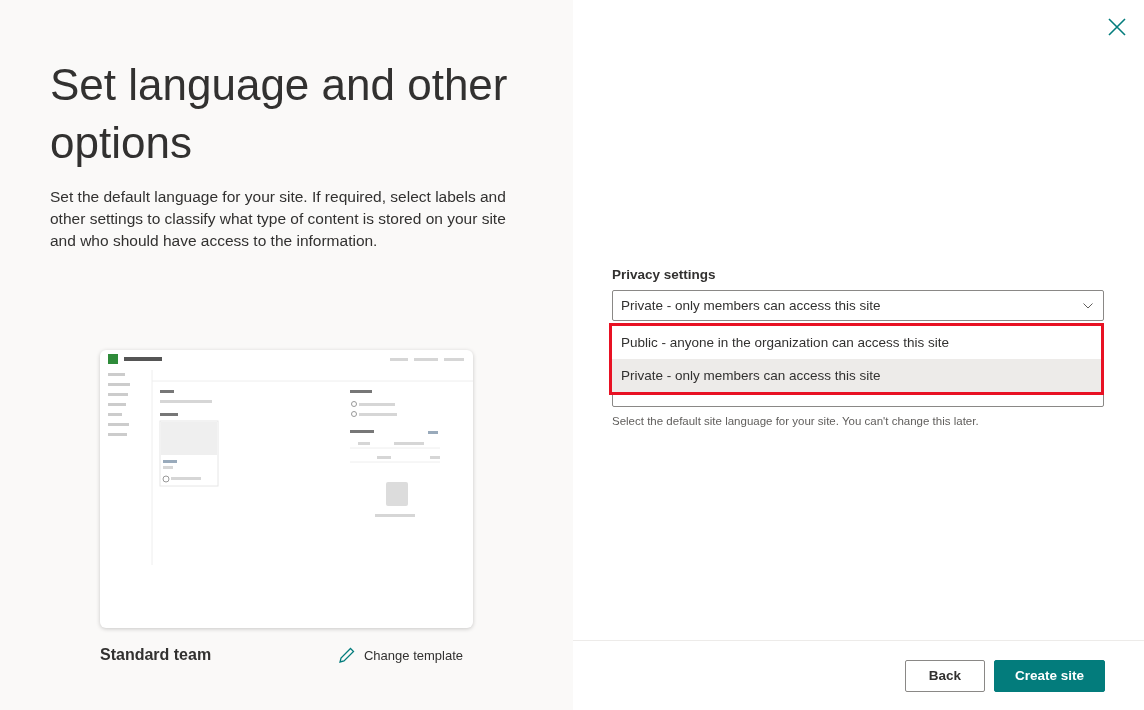 Image resolution: width=1144 pixels, height=710 pixels. What do you see at coordinates (664, 274) in the screenshot?
I see `privacy-label: Privacy settings` at bounding box center [664, 274].